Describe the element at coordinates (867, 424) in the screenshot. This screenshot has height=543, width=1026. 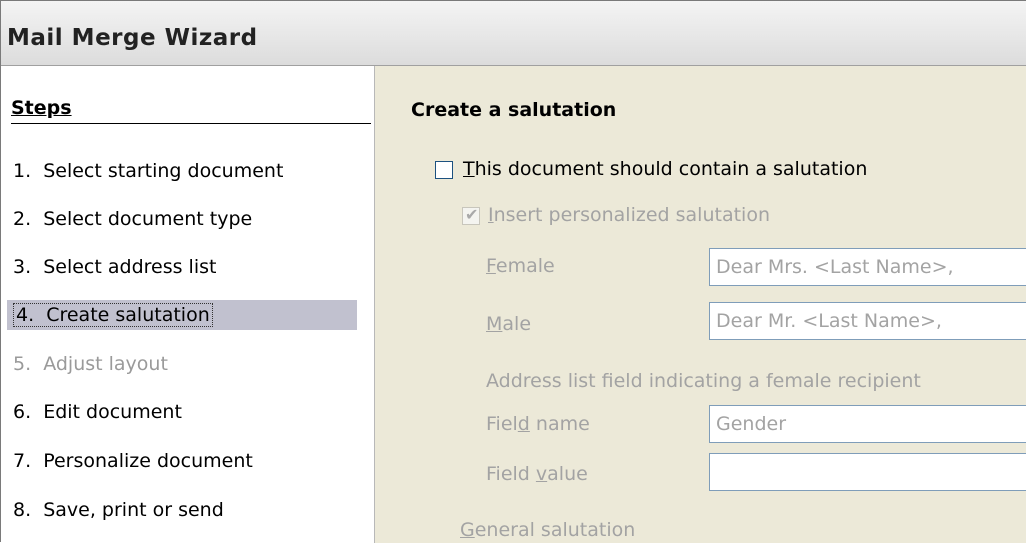
I see `field-name-combobox: Gender` at that location.